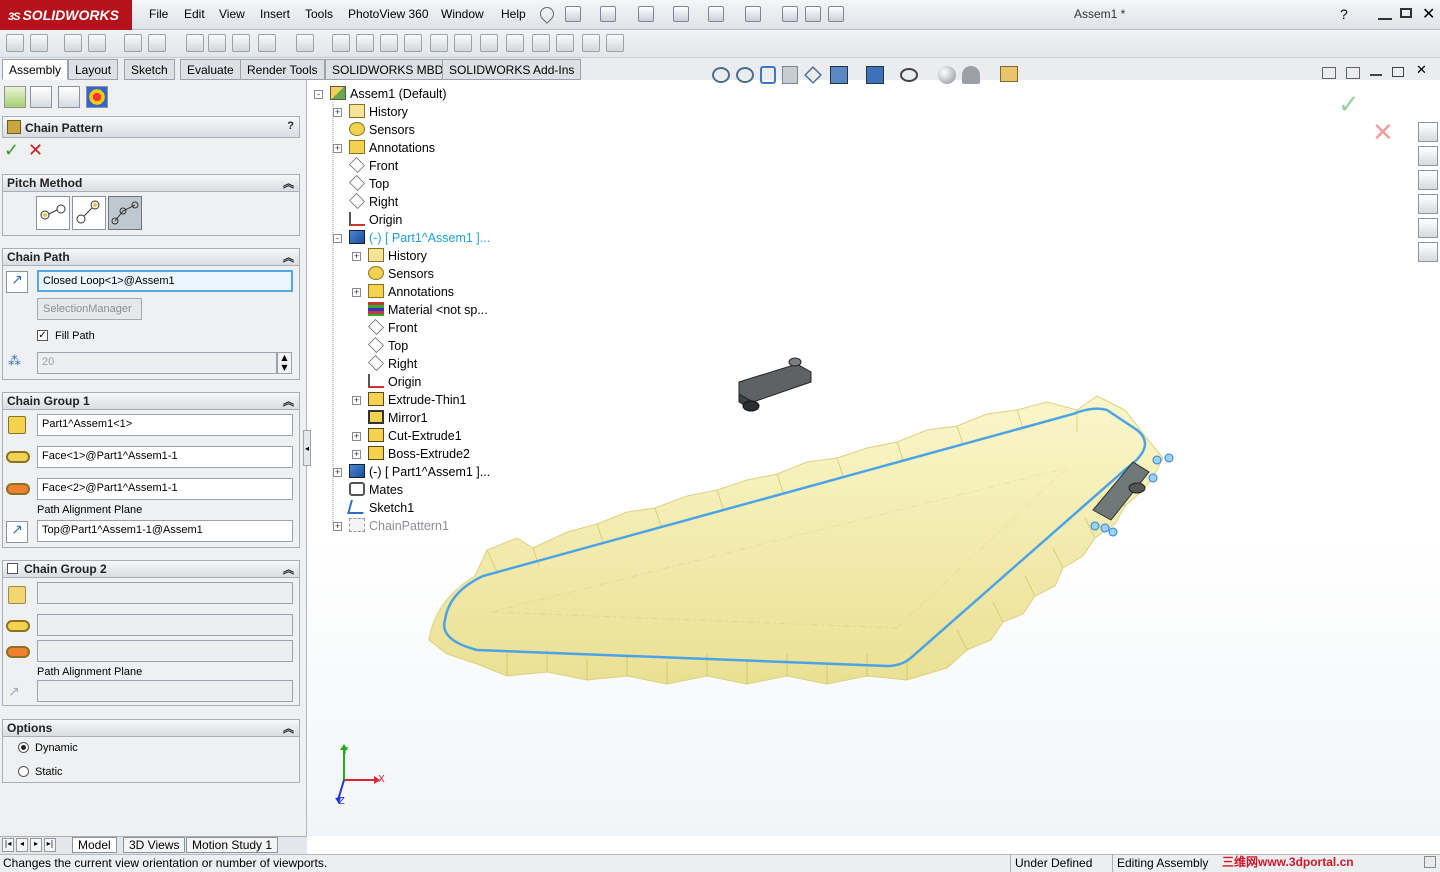  What do you see at coordinates (165, 691) in the screenshot?
I see `chain-group-2-alignment-field` at bounding box center [165, 691].